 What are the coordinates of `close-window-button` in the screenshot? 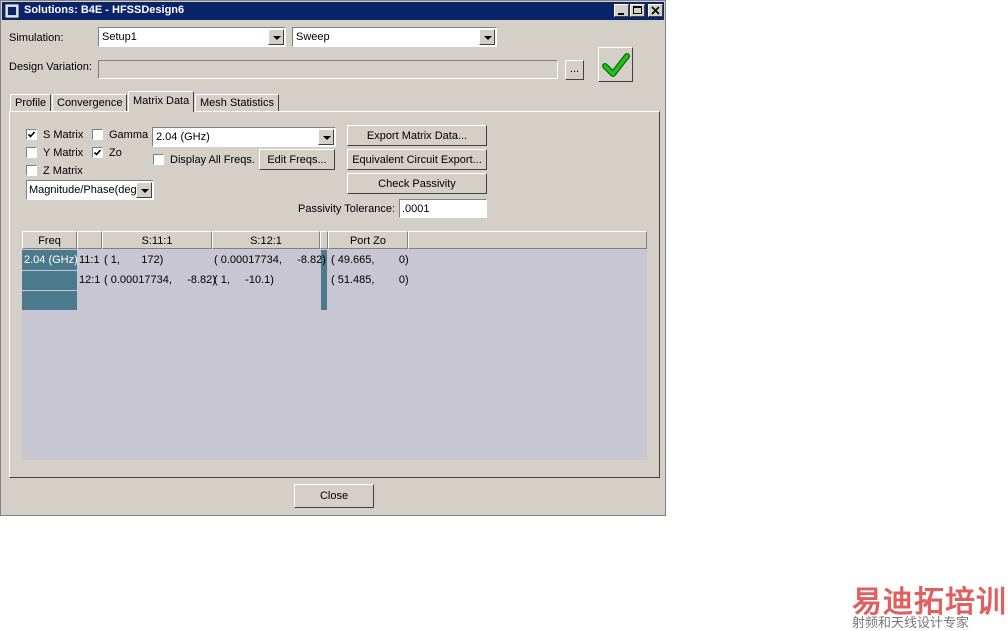 It's located at (655, 10).